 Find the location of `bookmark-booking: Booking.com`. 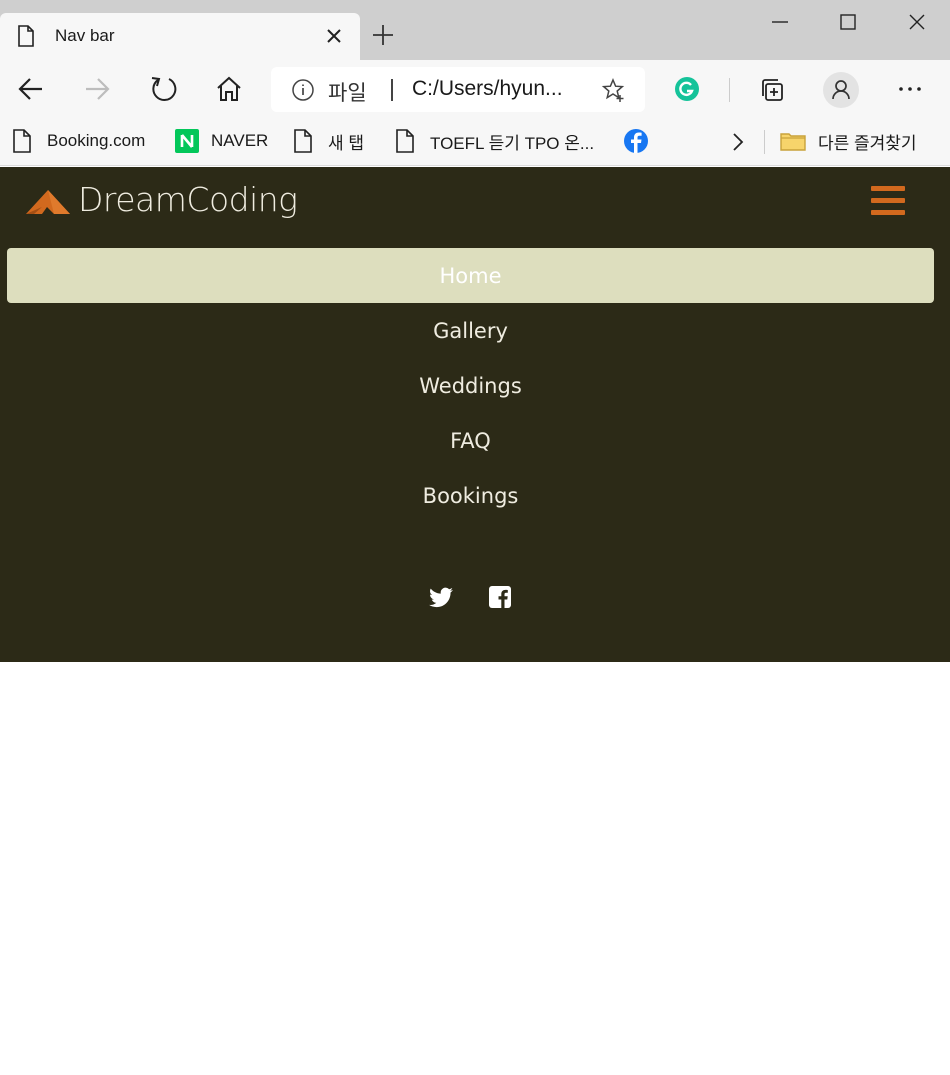

bookmark-booking: Booking.com is located at coordinates (78, 141).